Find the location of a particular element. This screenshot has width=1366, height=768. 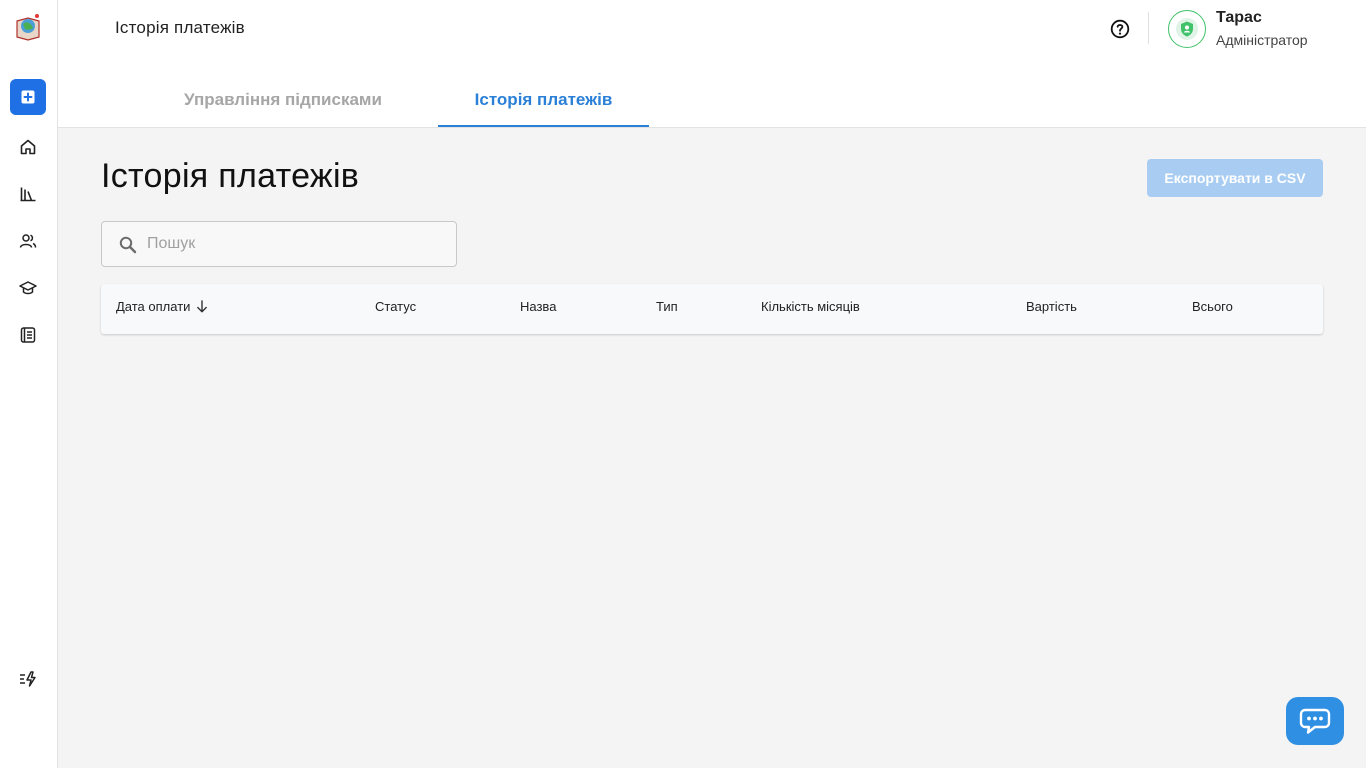

search-field is located at coordinates (279, 244).